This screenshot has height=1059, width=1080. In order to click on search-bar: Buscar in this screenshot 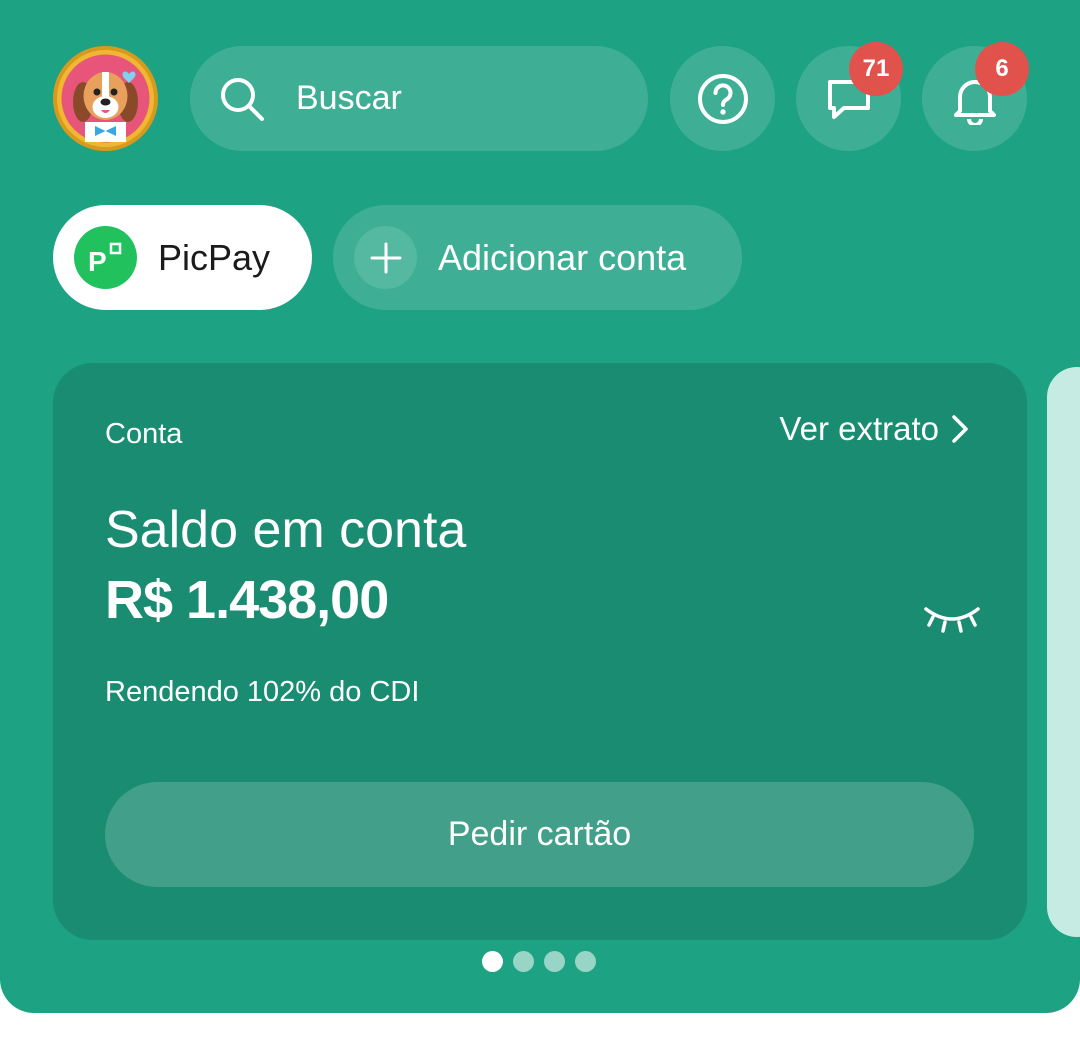, I will do `click(419, 98)`.